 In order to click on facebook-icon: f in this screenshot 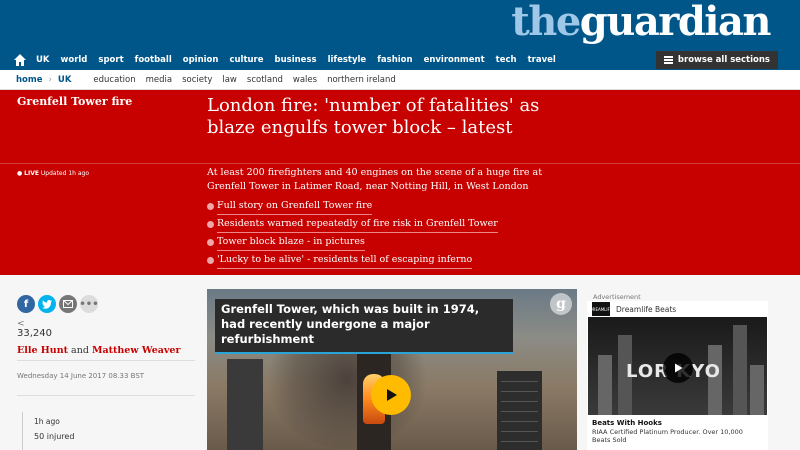, I will do `click(26, 304)`.